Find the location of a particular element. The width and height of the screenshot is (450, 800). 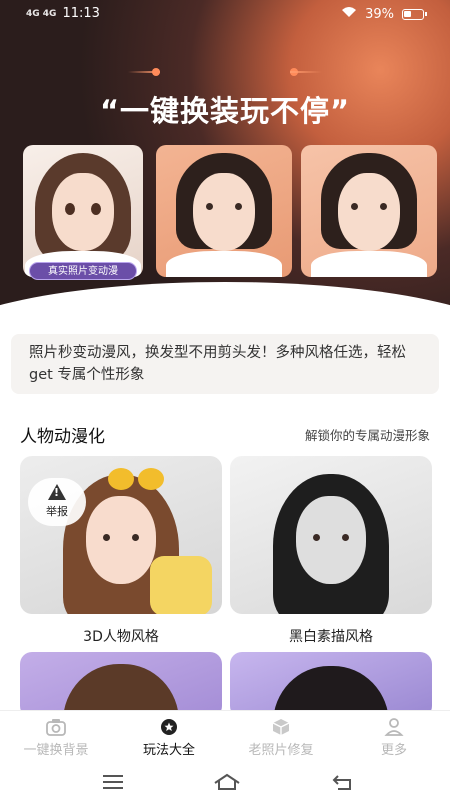

status-bar: 4G 4G 11:13 39% is located at coordinates (225, 14).